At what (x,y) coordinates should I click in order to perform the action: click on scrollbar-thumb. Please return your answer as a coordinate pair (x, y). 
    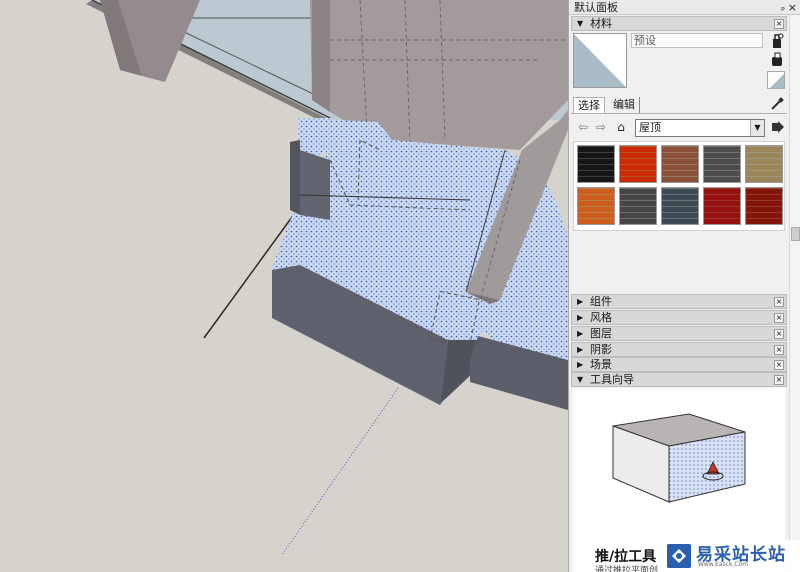
    Looking at the image, I should click on (795, 234).